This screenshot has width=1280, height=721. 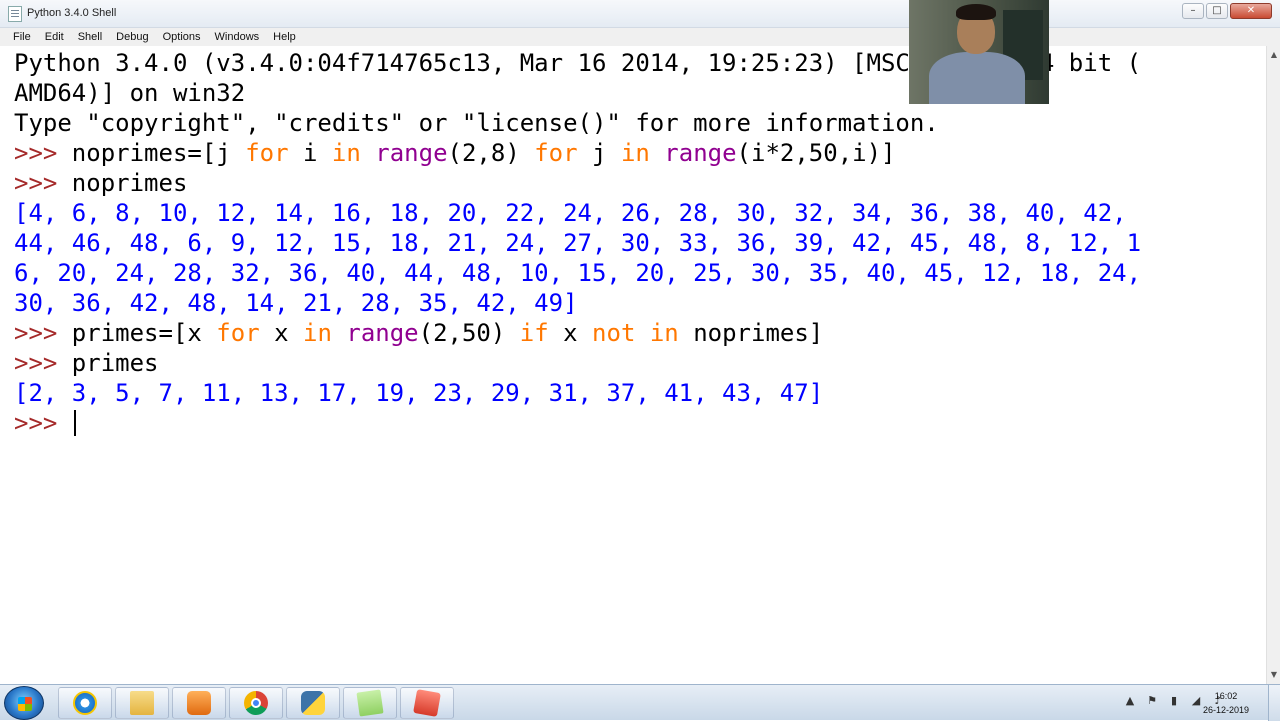 I want to click on windows-logo-icon, so click(x=25, y=704).